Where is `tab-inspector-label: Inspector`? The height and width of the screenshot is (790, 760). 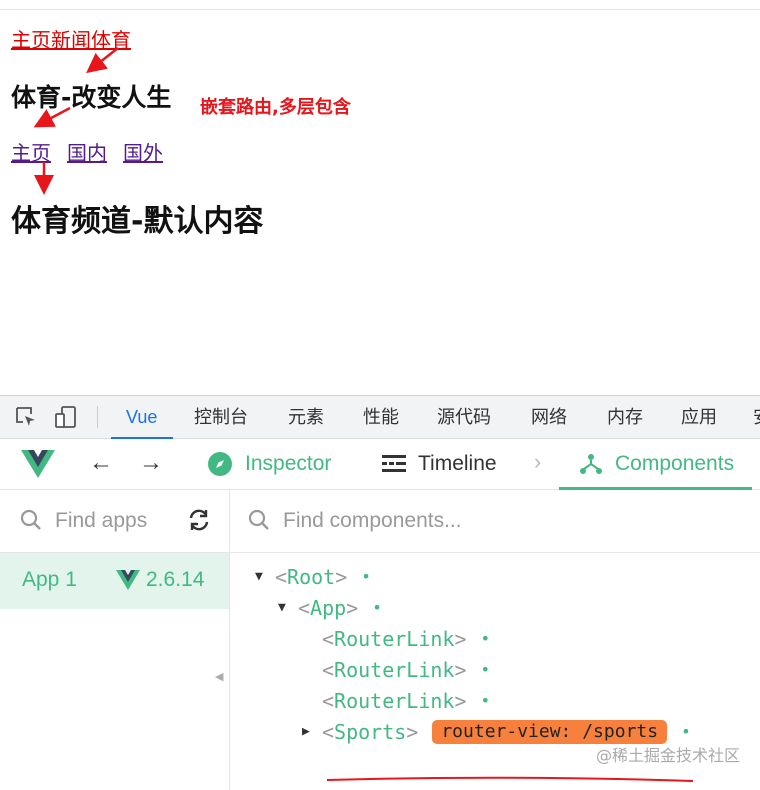 tab-inspector-label: Inspector is located at coordinates (288, 463).